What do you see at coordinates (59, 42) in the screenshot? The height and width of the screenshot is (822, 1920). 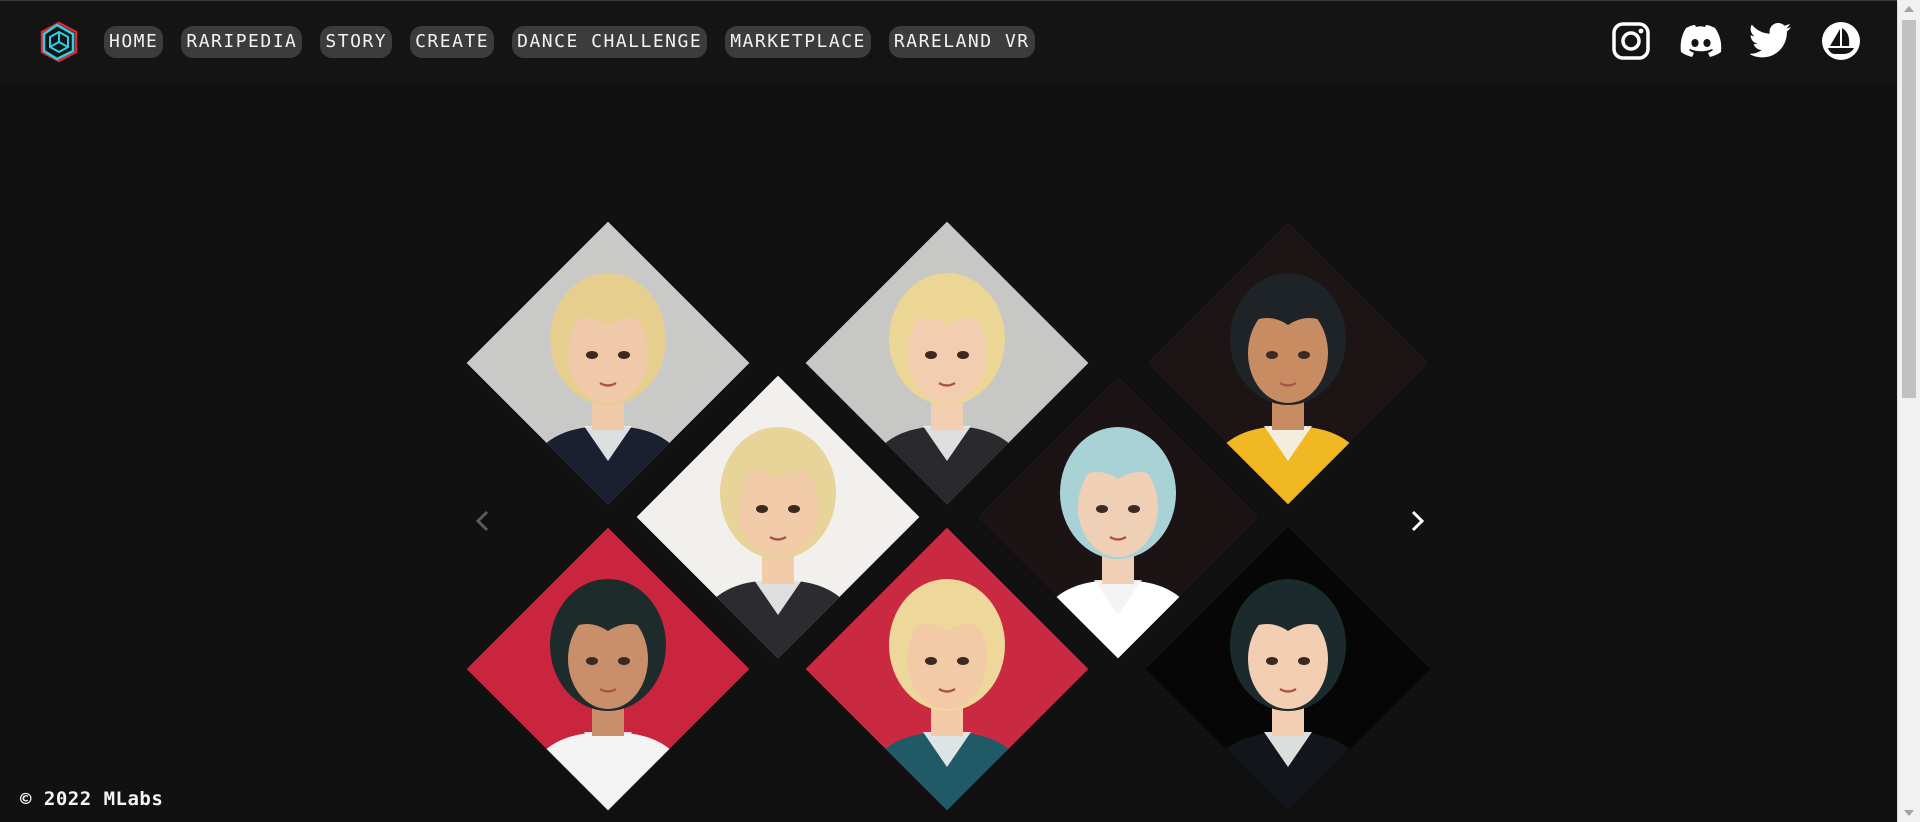 I see `rare-cube-logo-icon` at bounding box center [59, 42].